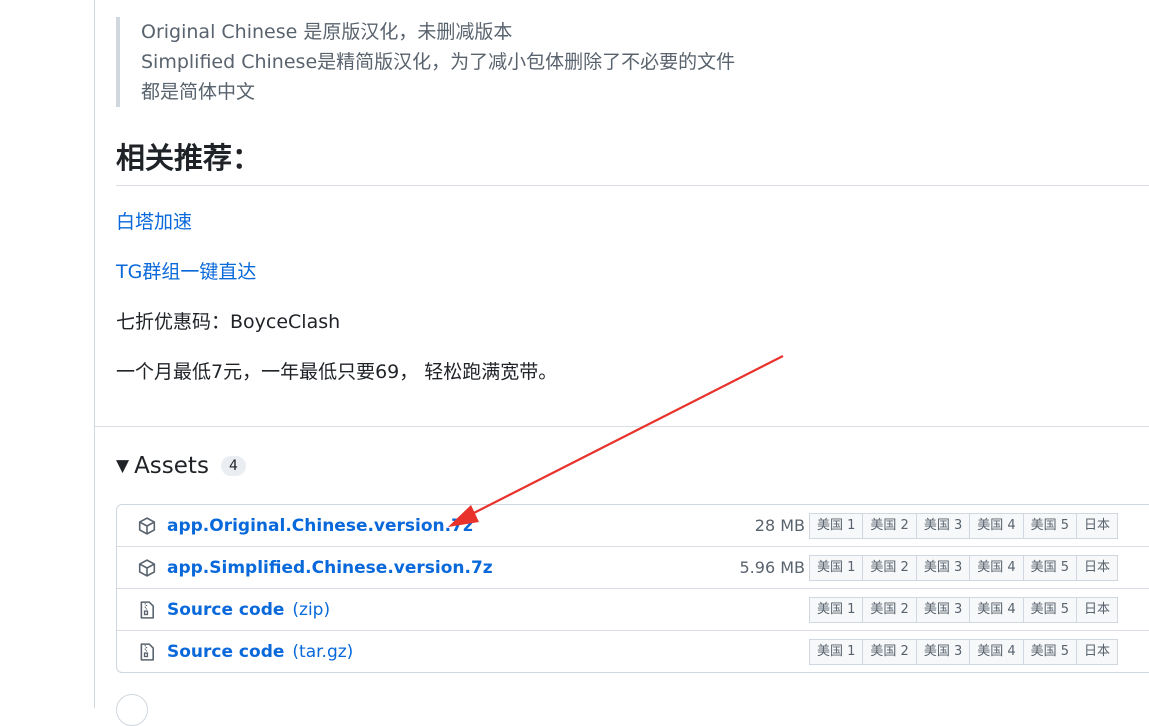 This screenshot has width=1149, height=726. I want to click on section-divider, so click(622, 426).